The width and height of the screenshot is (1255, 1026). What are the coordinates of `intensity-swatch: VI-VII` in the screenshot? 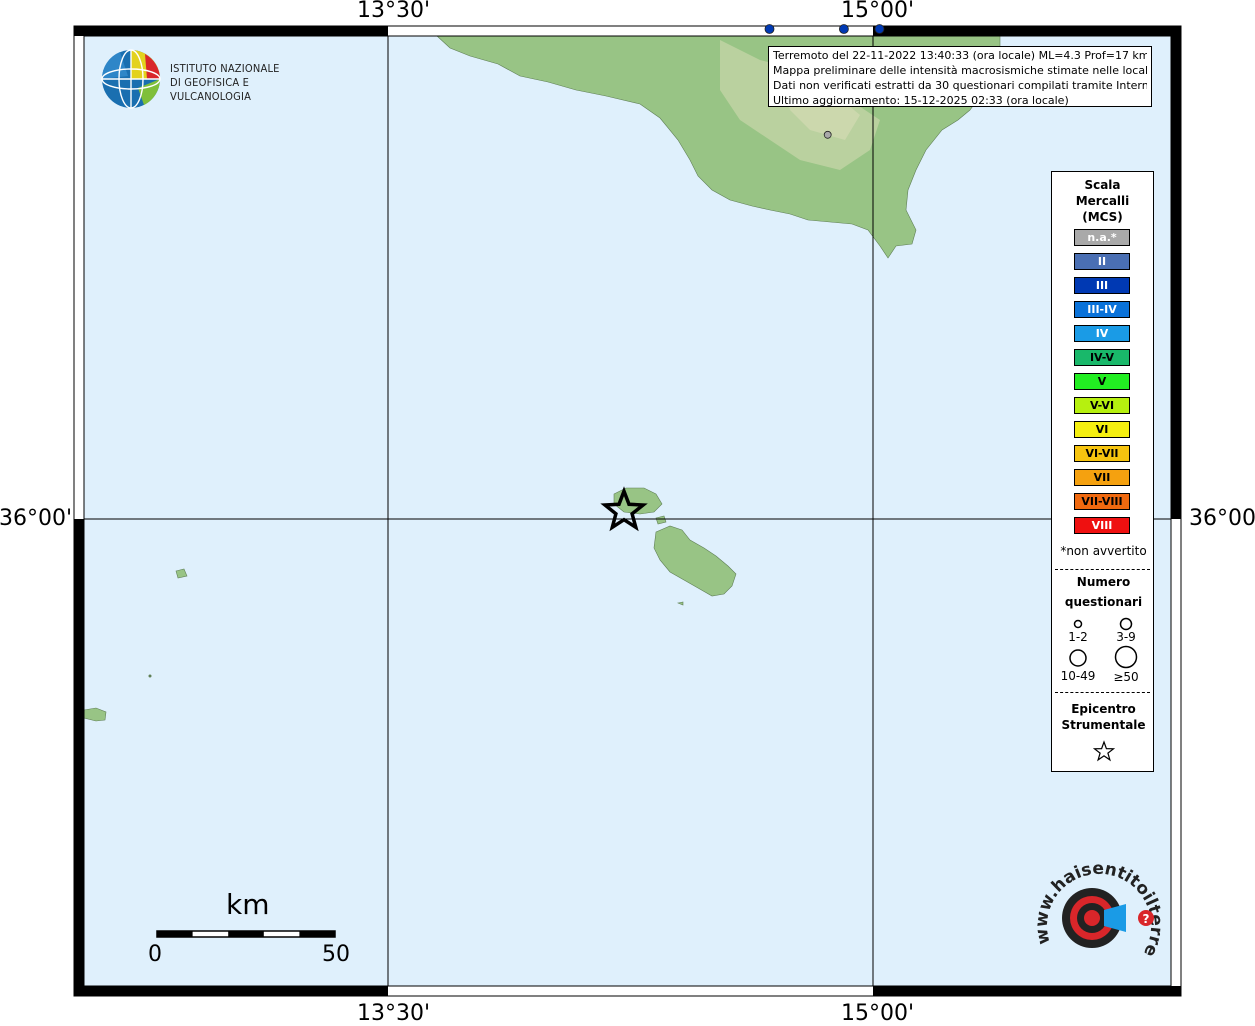 It's located at (1102, 453).